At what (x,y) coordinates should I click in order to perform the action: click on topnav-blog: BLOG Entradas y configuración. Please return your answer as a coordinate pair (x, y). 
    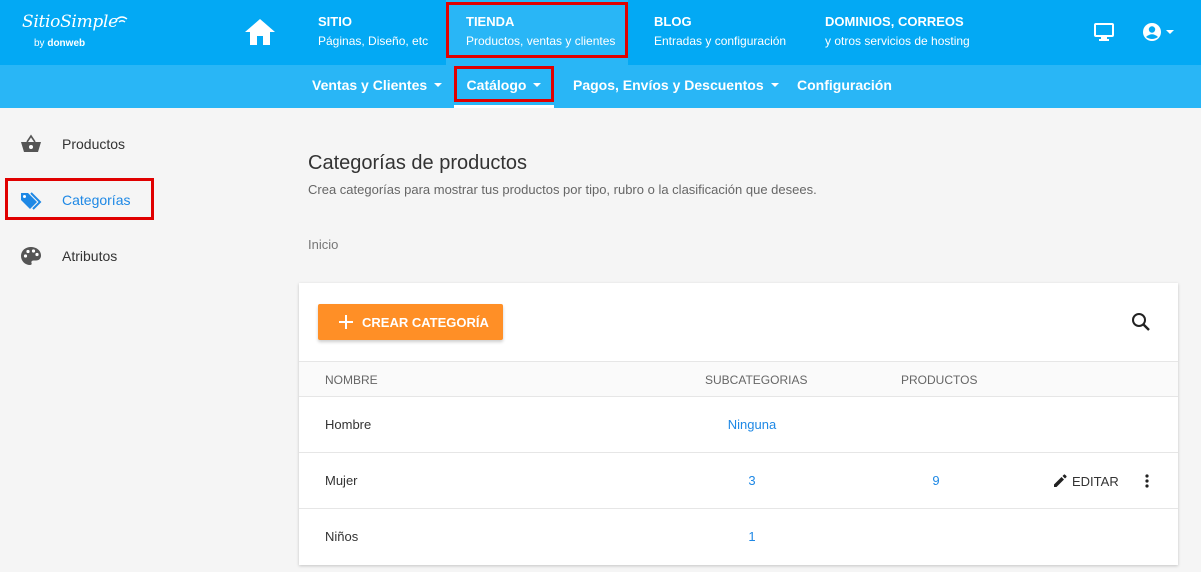
    Looking at the image, I should click on (729, 32).